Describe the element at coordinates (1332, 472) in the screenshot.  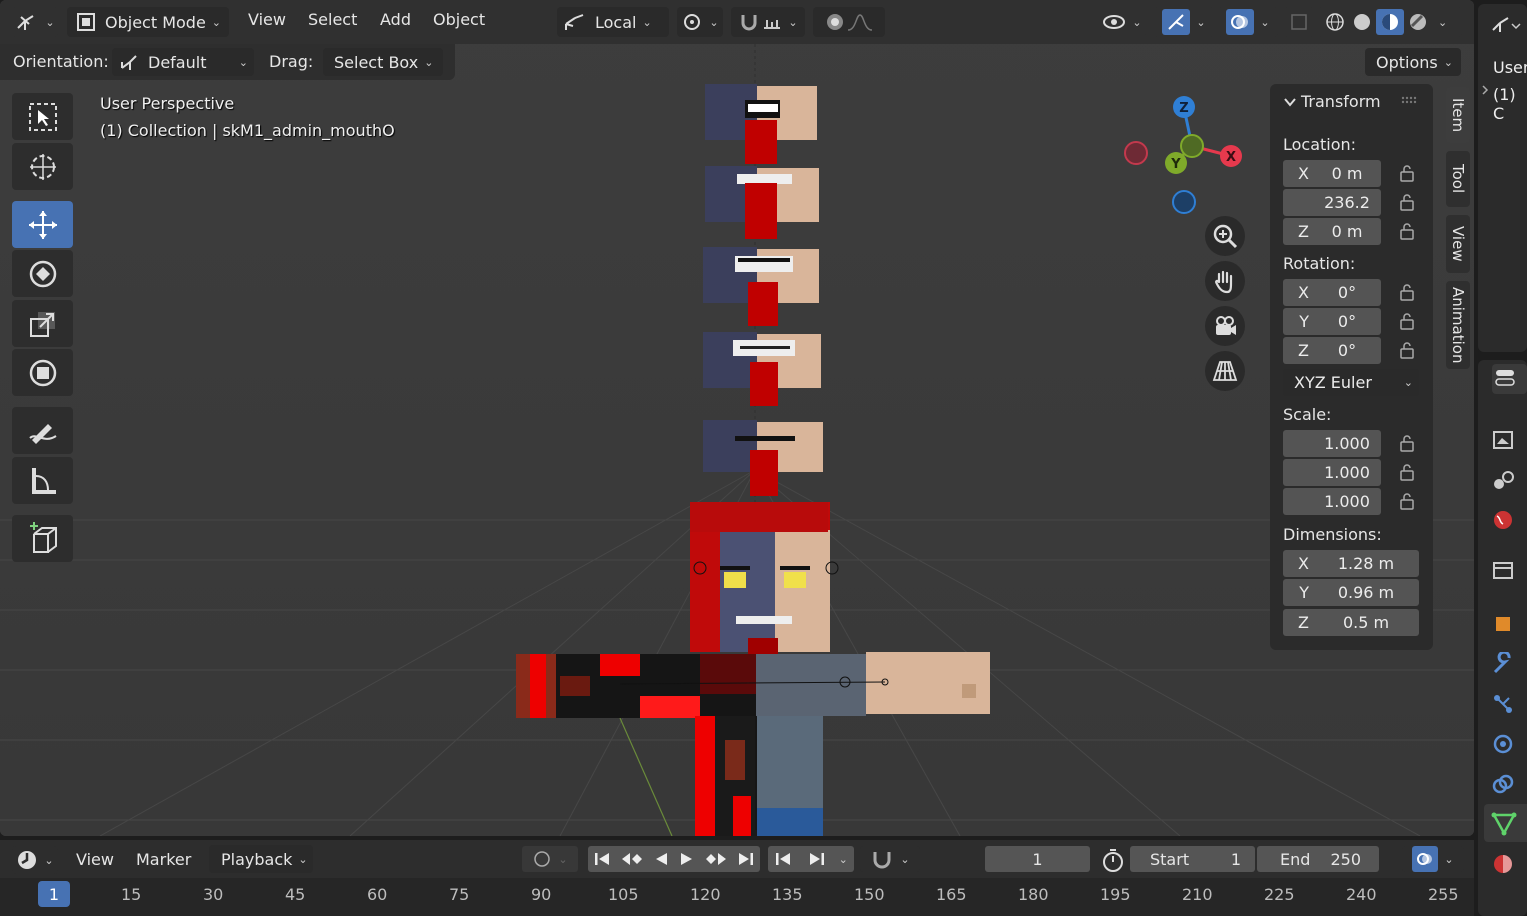
I see `scale-y-field: 1.000` at that location.